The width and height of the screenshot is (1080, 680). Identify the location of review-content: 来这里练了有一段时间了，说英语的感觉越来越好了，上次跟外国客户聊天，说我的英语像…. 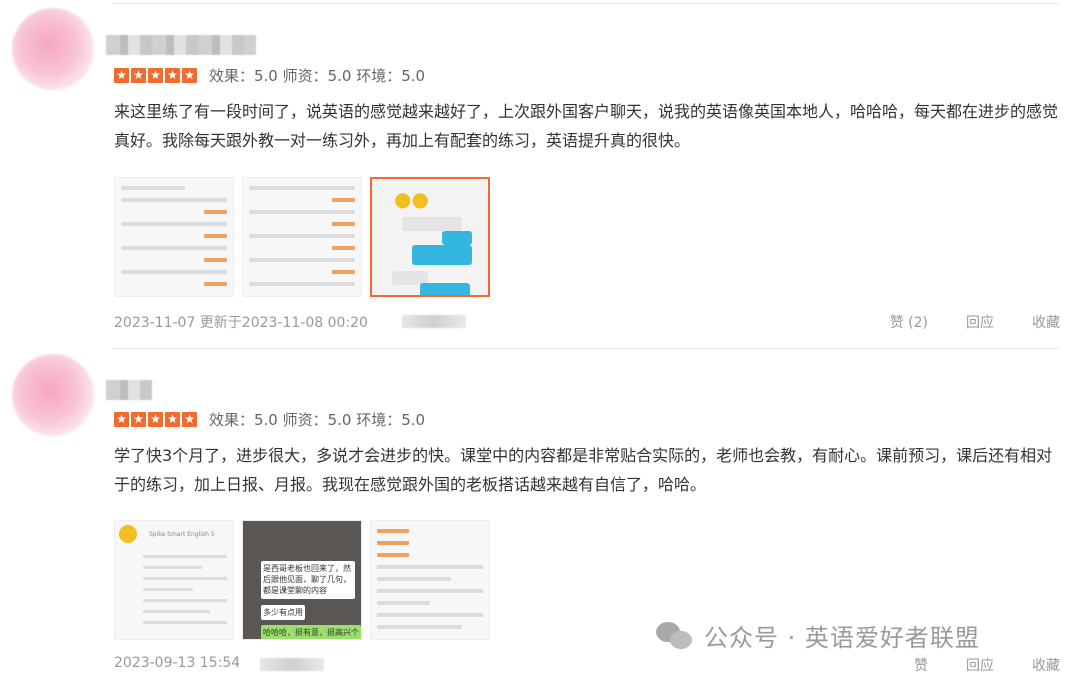
(586, 126).